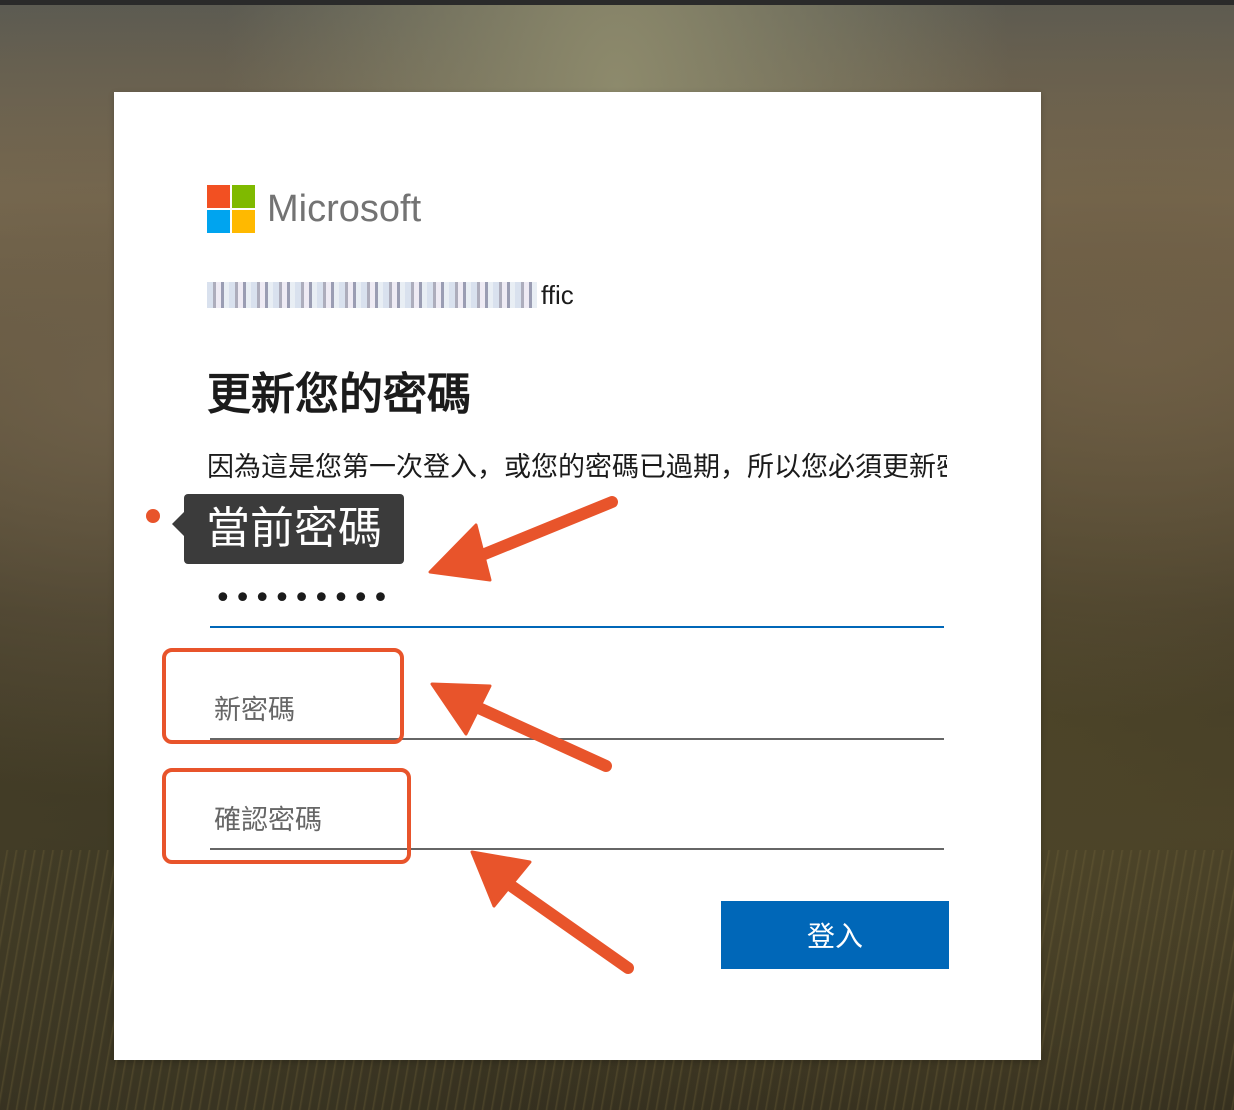 Image resolution: width=1234 pixels, height=1110 pixels. Describe the element at coordinates (153, 516) in the screenshot. I see `annotation-dot` at that location.